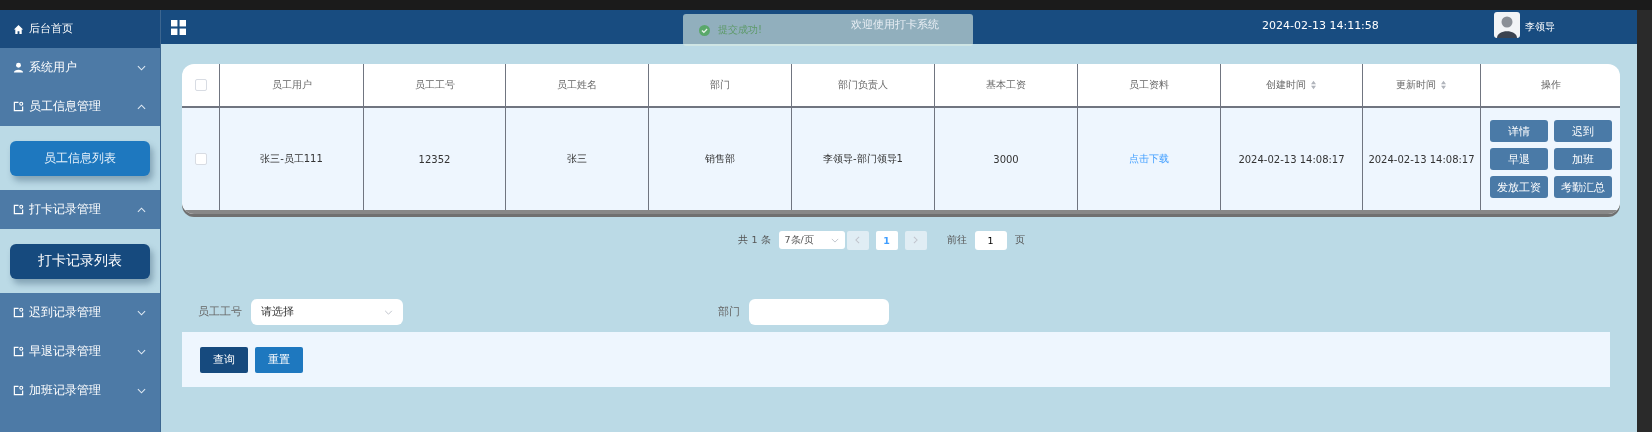 Image resolution: width=1652 pixels, height=432 pixels. What do you see at coordinates (720, 85) in the screenshot?
I see `column-header: 部门` at bounding box center [720, 85].